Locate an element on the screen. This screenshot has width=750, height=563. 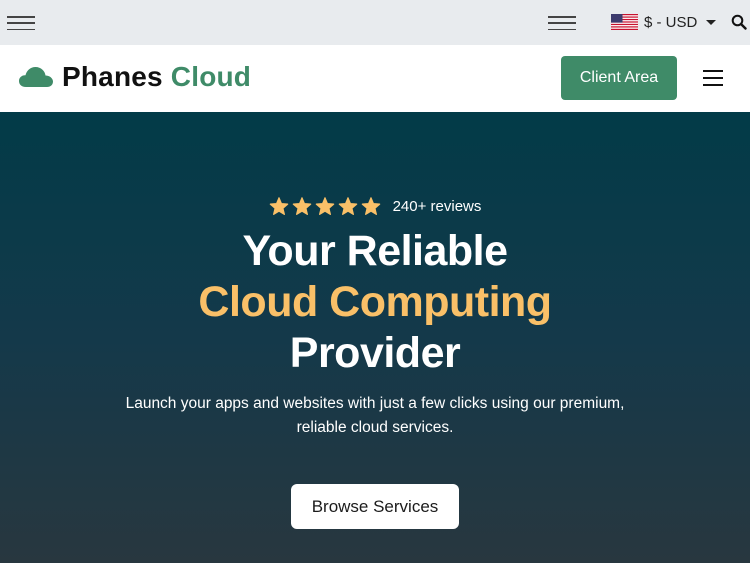
main-menu-icon is located at coordinates (713, 78).